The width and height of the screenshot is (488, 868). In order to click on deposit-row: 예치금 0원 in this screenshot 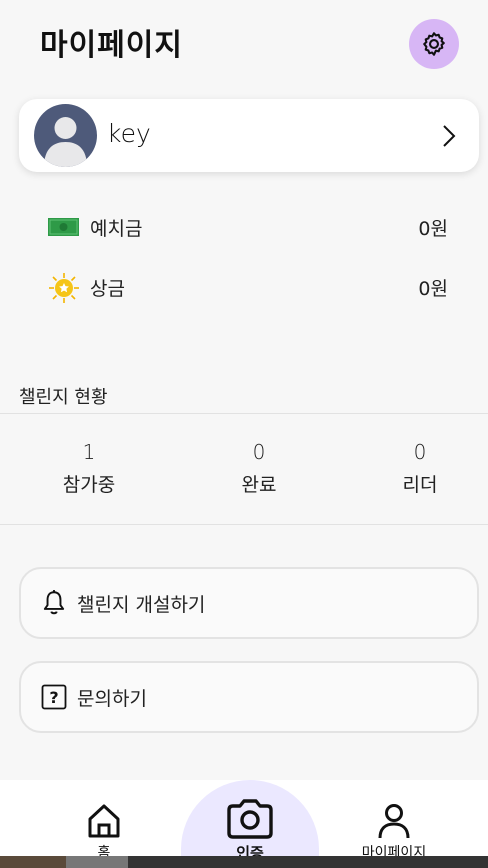, I will do `click(249, 227)`.